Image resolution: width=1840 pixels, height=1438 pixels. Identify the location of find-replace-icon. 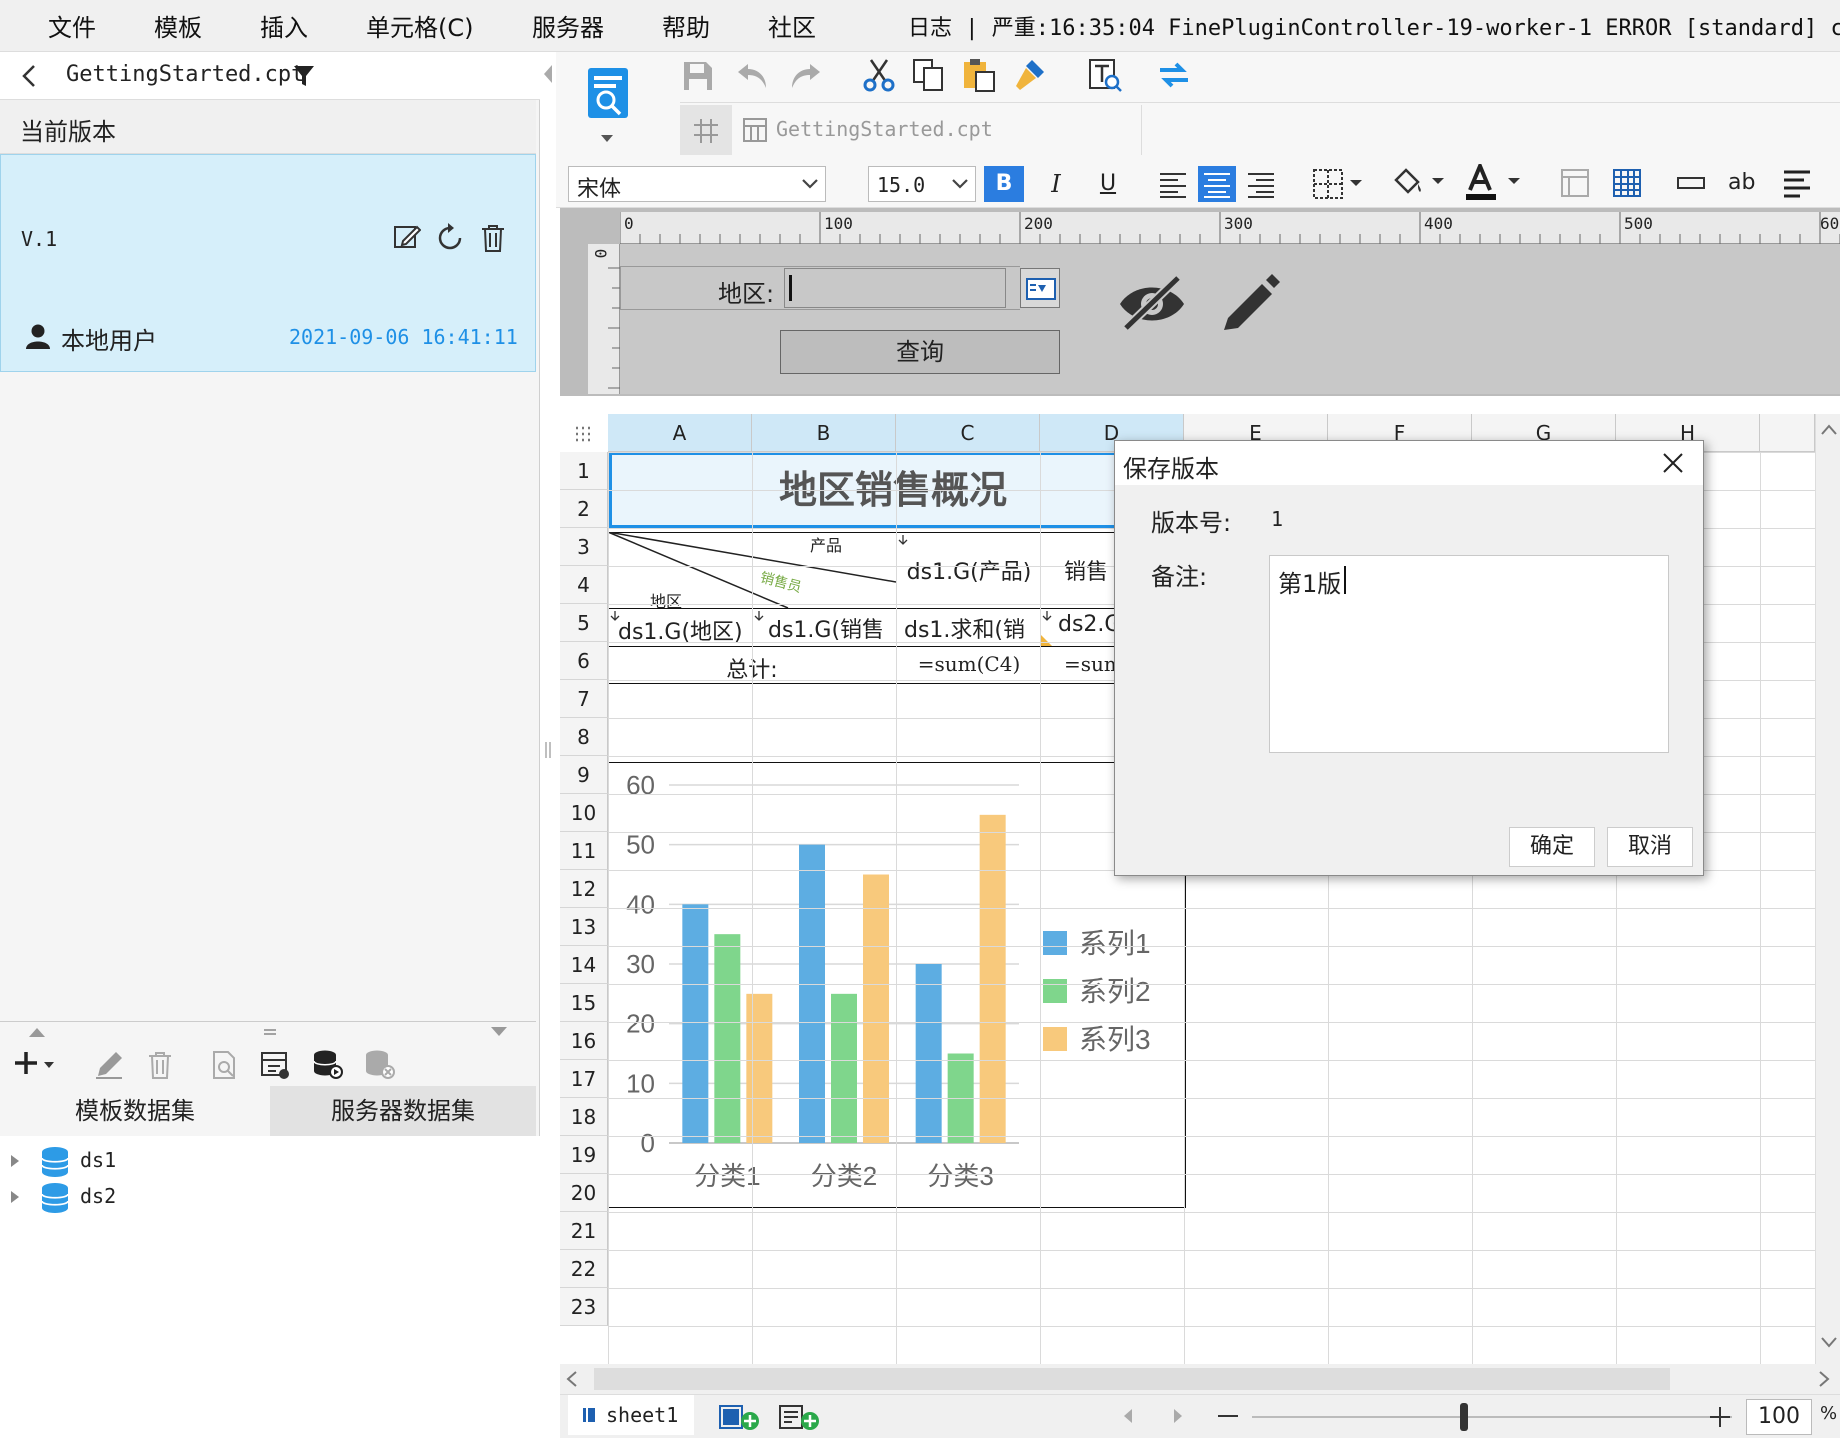
(1105, 75).